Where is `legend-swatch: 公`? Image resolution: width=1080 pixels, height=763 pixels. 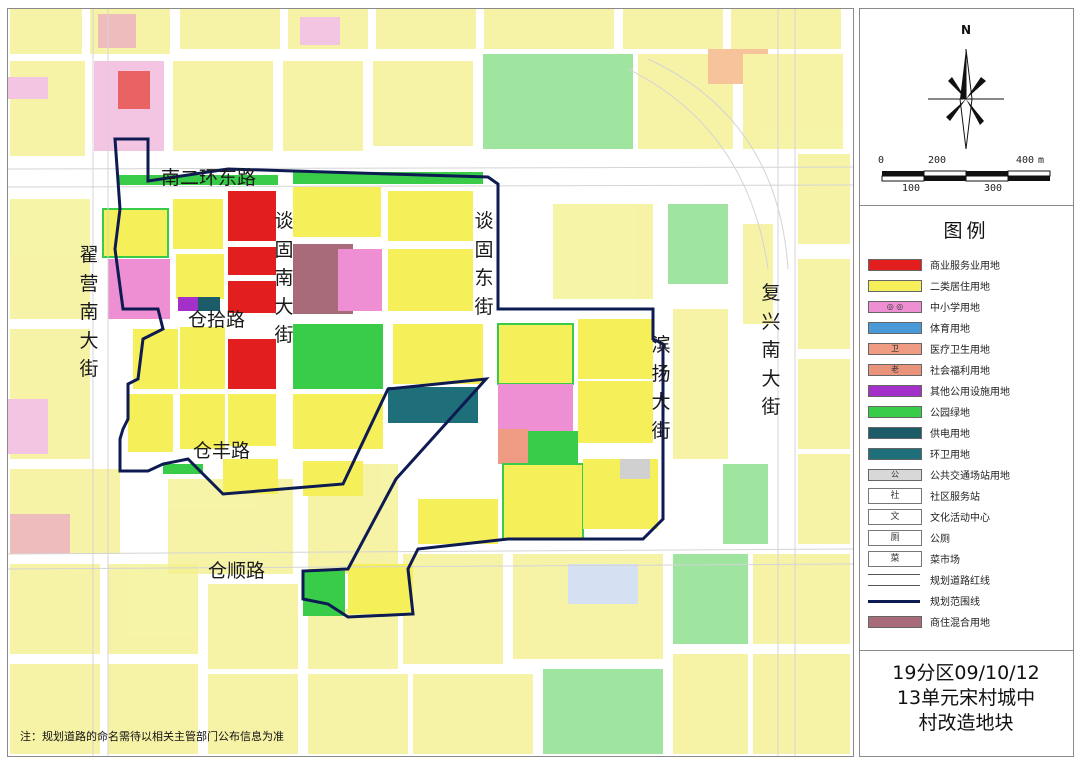
legend-swatch: 公 is located at coordinates (895, 475).